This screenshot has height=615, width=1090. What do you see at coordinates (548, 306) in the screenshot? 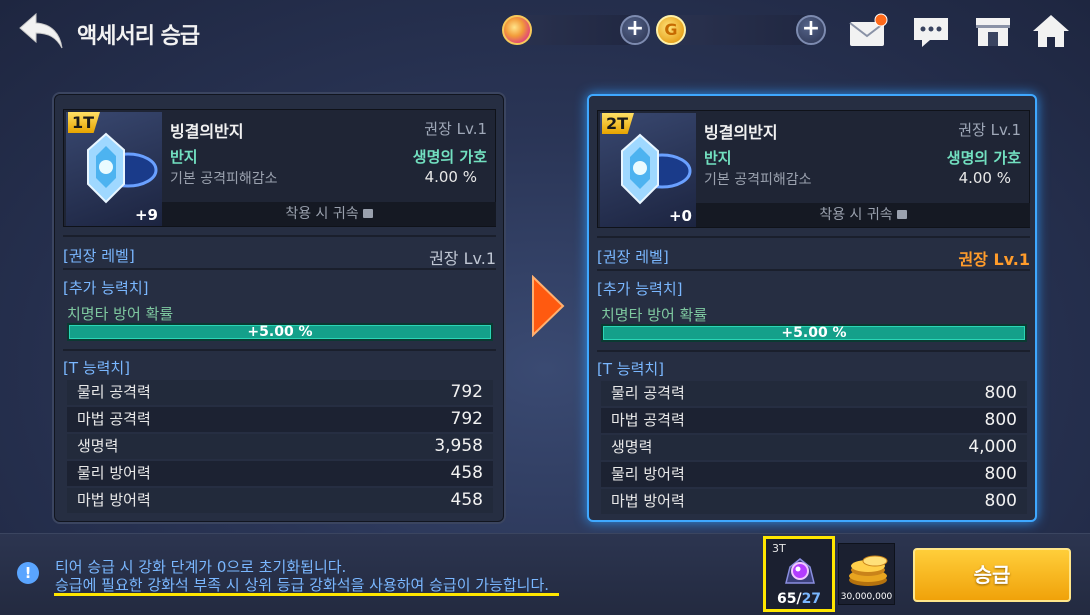
I see `arrow-right-icon` at bounding box center [548, 306].